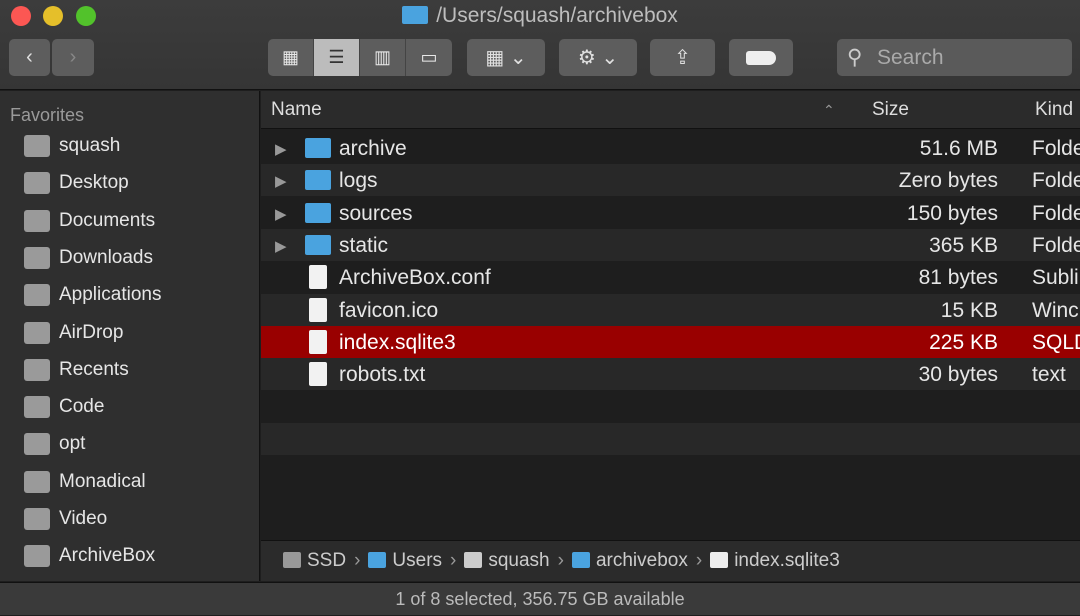  Describe the element at coordinates (1055, 278) in the screenshot. I see `file-kind: Subli` at that location.